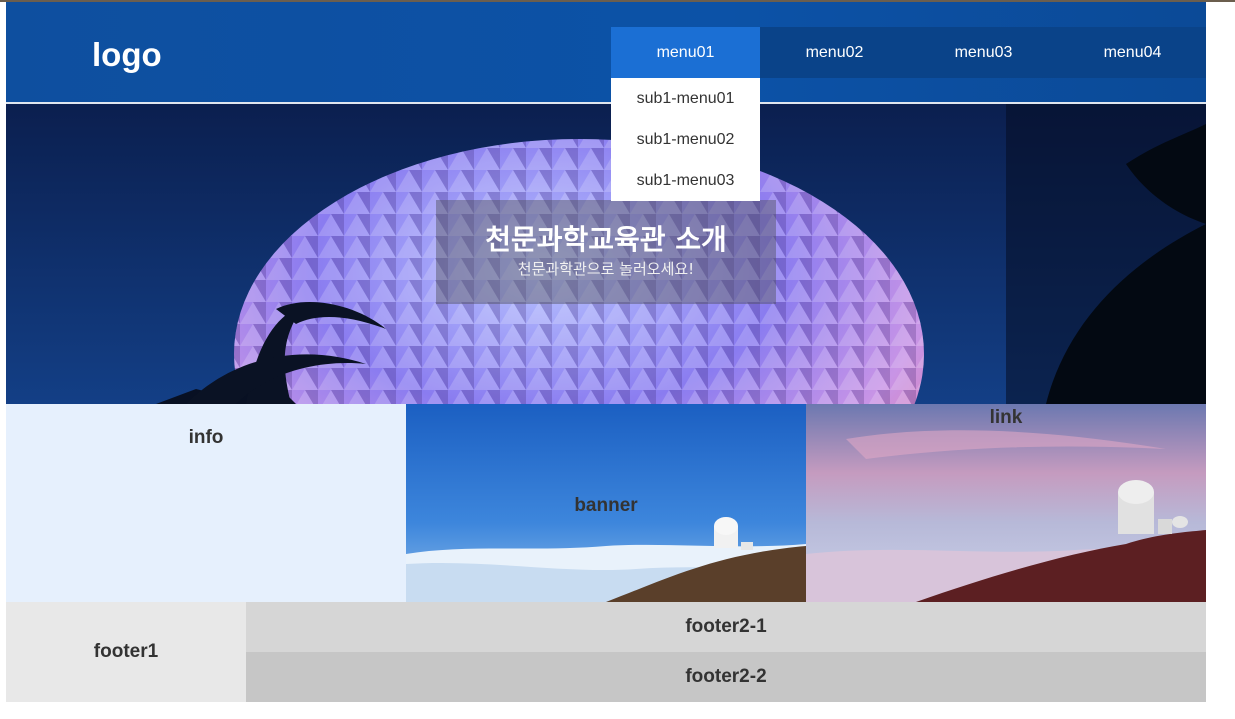  What do you see at coordinates (606, 53) in the screenshot?
I see `site-header: logo menu01 menu02 menu03 menu04` at bounding box center [606, 53].